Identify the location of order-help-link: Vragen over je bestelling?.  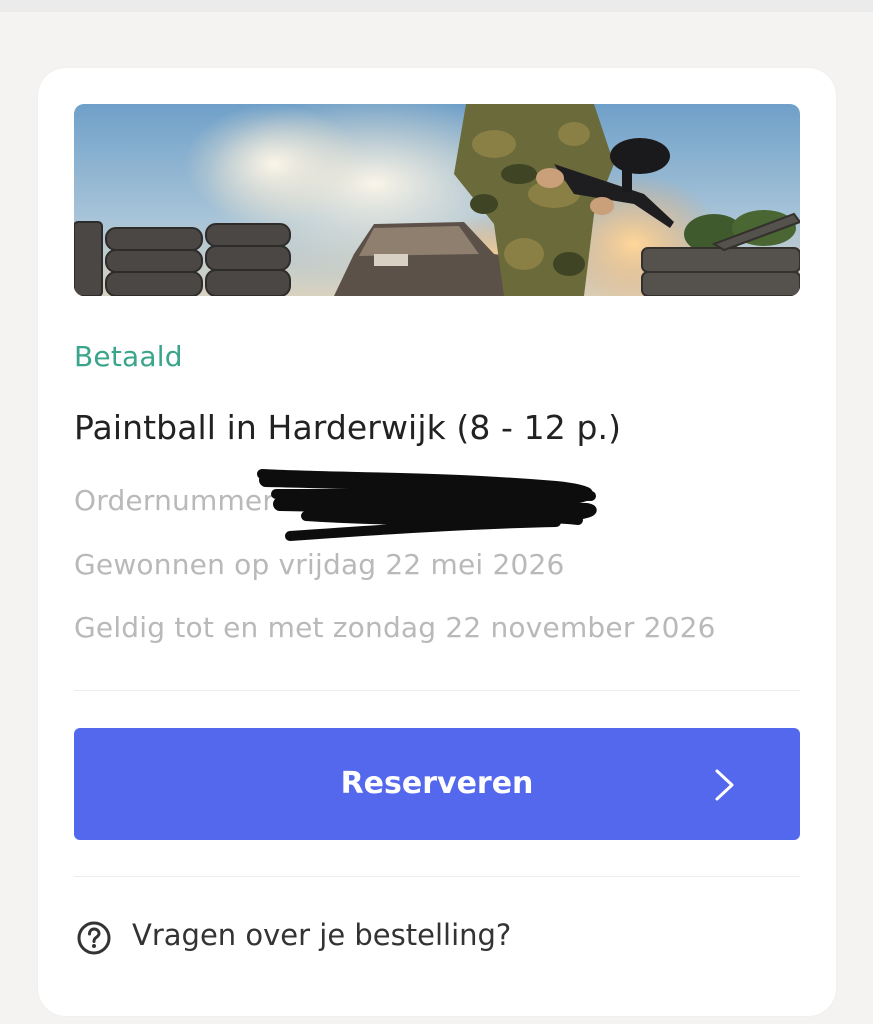
(374, 938).